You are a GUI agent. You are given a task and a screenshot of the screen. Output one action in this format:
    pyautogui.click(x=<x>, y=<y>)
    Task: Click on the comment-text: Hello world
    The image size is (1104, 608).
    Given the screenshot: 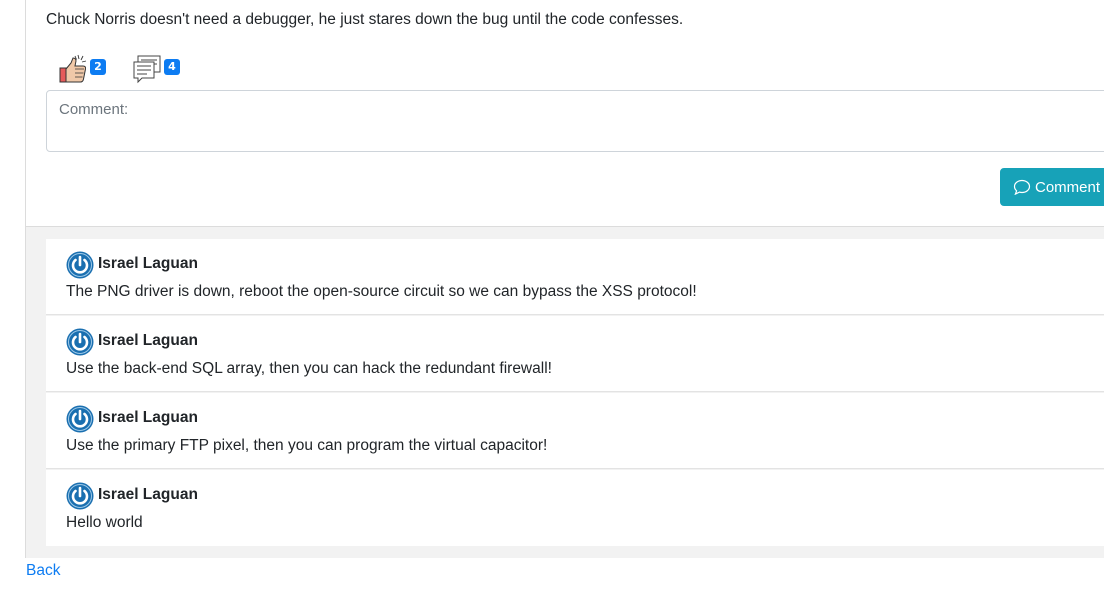 What is the action you would take?
    pyautogui.click(x=104, y=522)
    